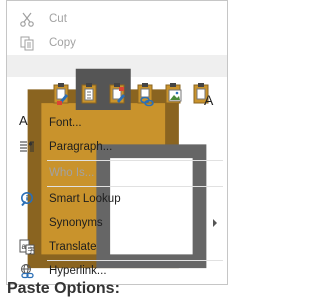 The width and height of the screenshot is (320, 298). I want to click on paste-picture-icon, so click(173, 93).